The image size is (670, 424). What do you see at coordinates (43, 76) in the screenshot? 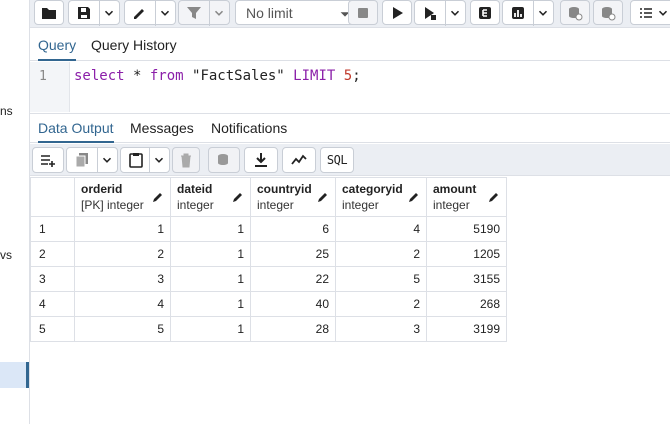
I see `line-number: 1` at bounding box center [43, 76].